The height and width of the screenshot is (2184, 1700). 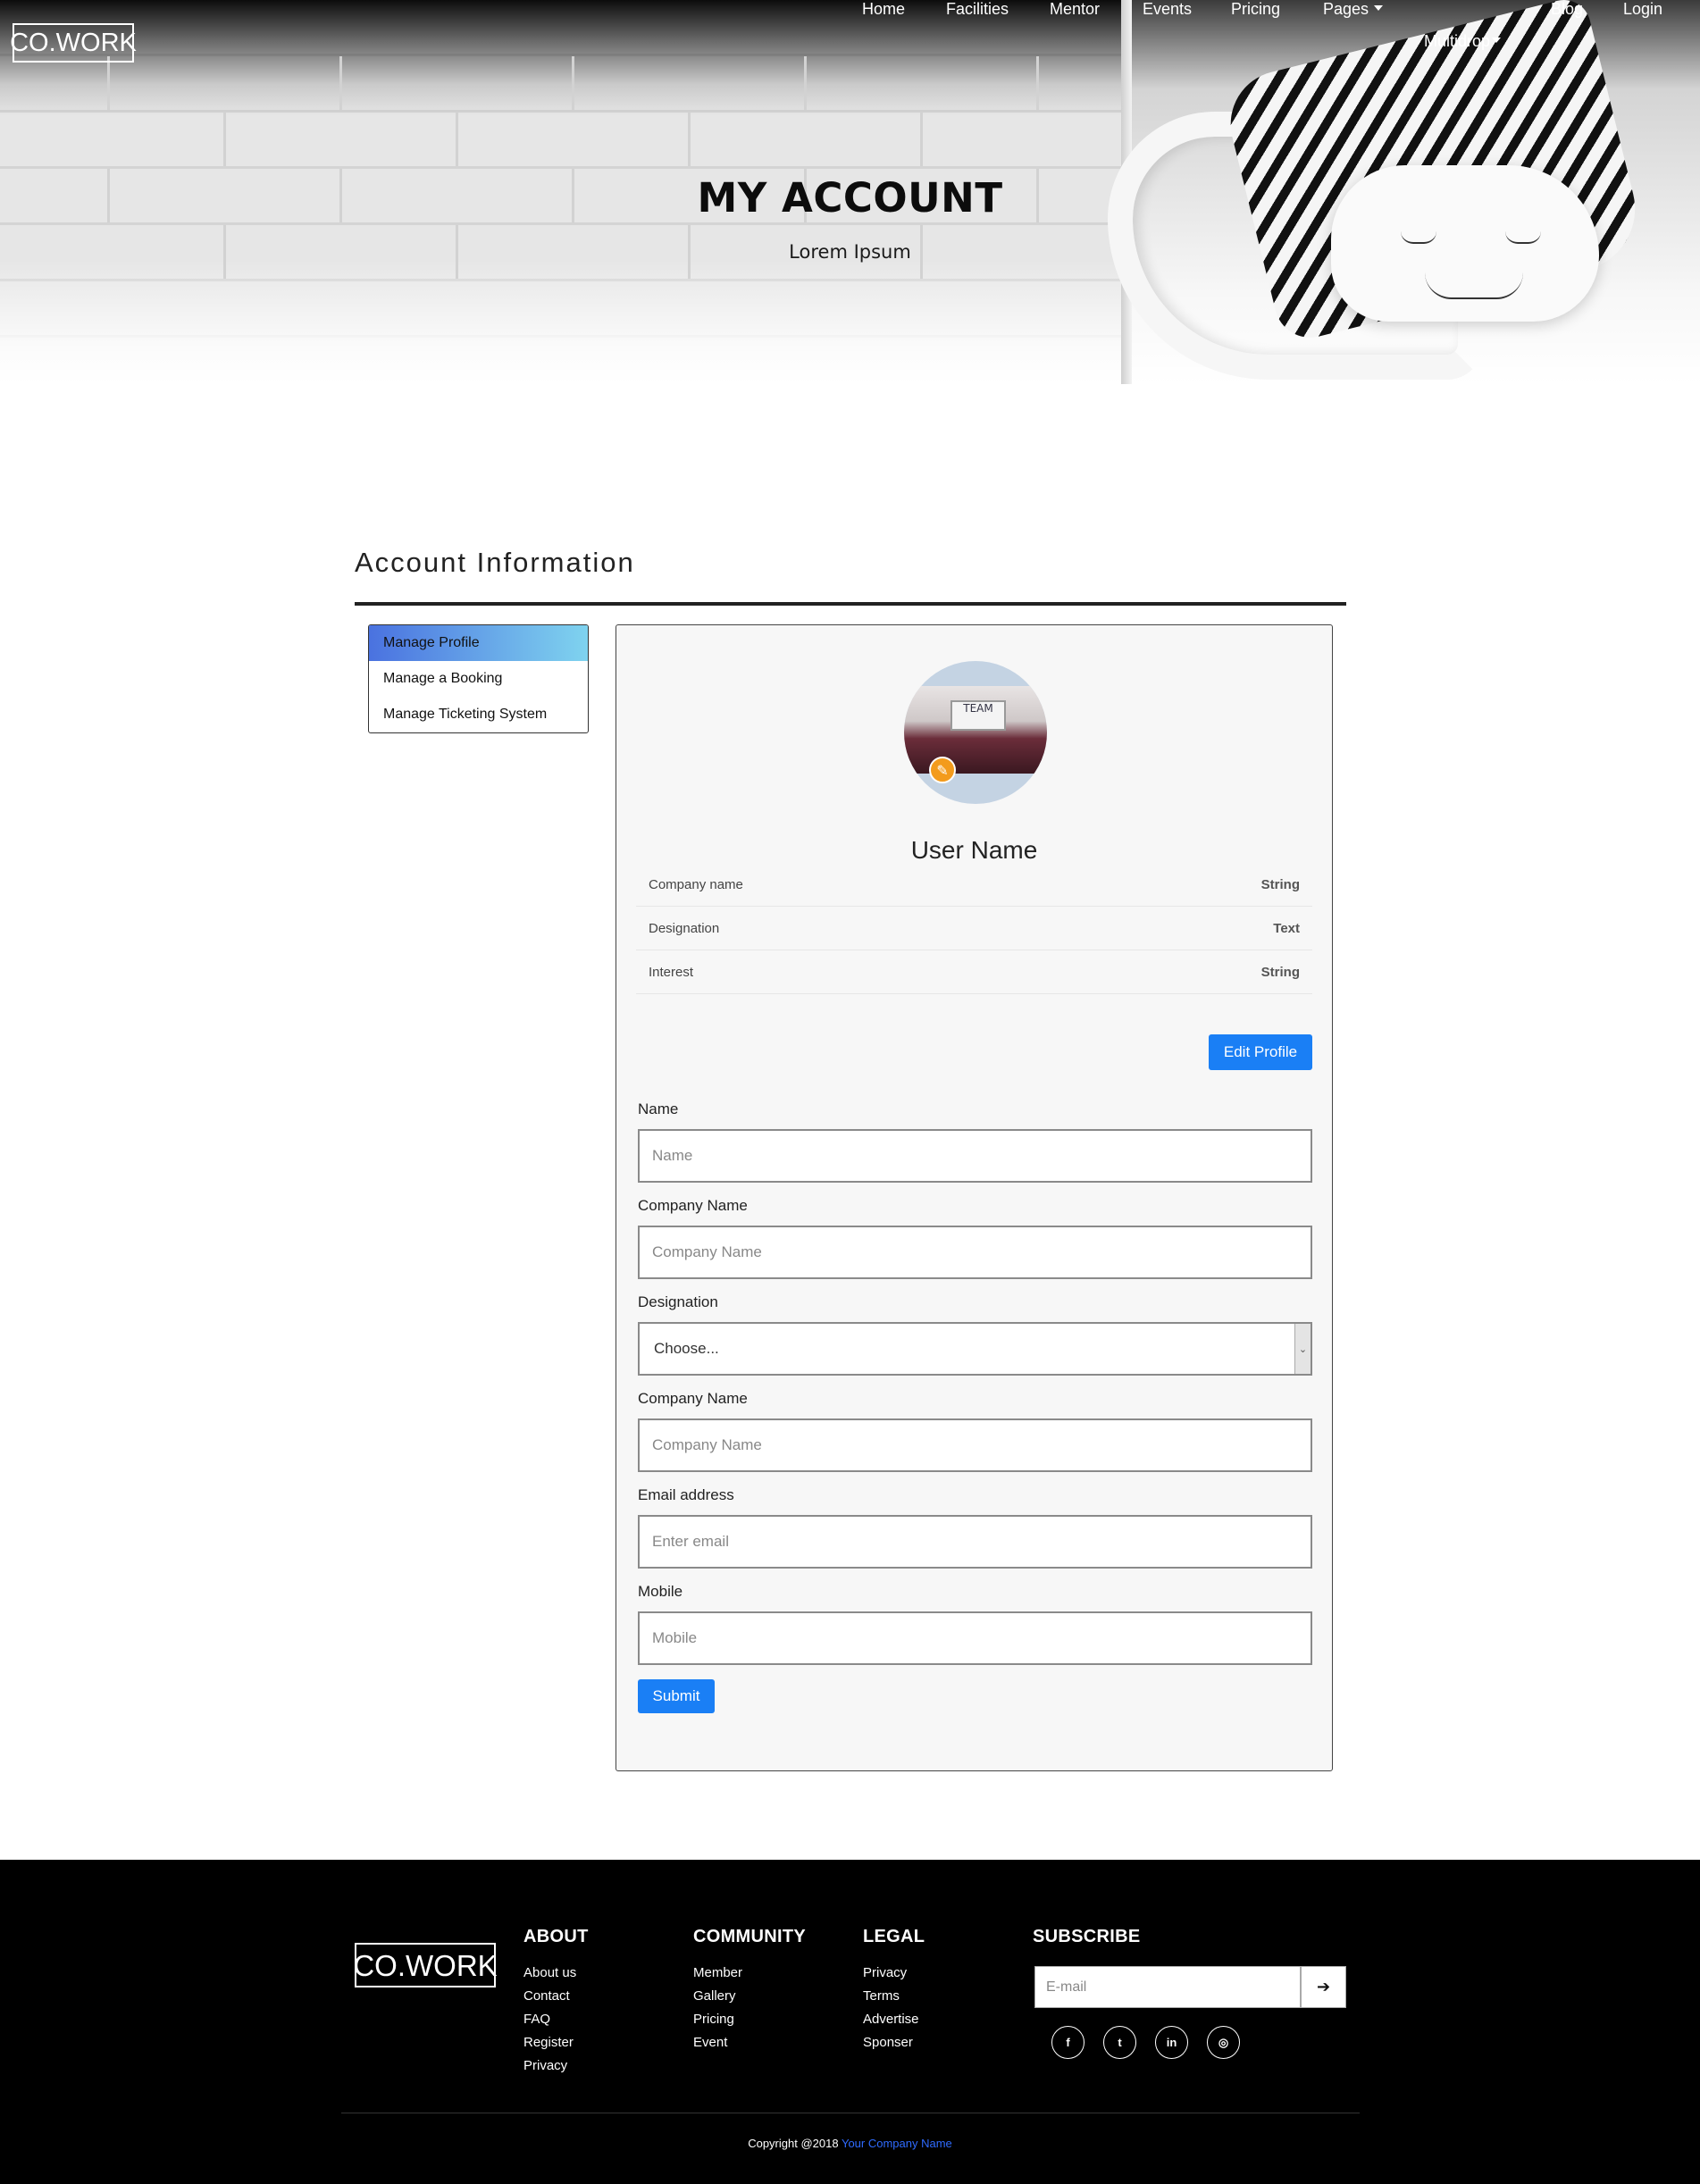 What do you see at coordinates (1119, 2042) in the screenshot?
I see `twitter-icon: t` at bounding box center [1119, 2042].